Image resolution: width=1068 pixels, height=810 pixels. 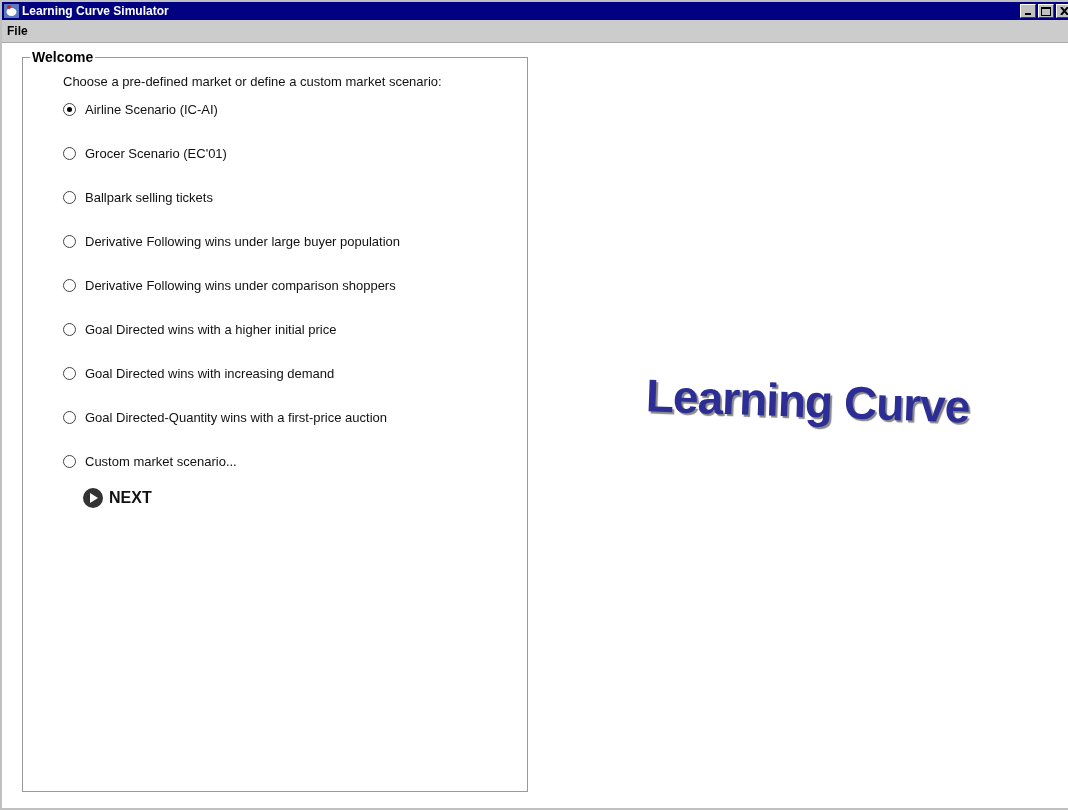 I want to click on next-button: NEXT, so click(x=117, y=498).